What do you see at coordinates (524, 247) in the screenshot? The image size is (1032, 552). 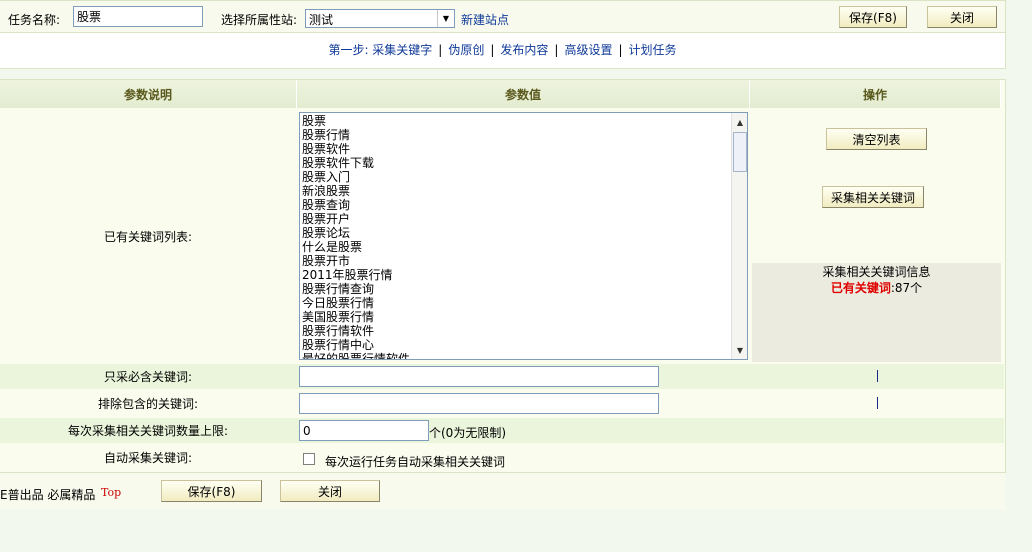 I see `keyword-item: 什么是股票` at bounding box center [524, 247].